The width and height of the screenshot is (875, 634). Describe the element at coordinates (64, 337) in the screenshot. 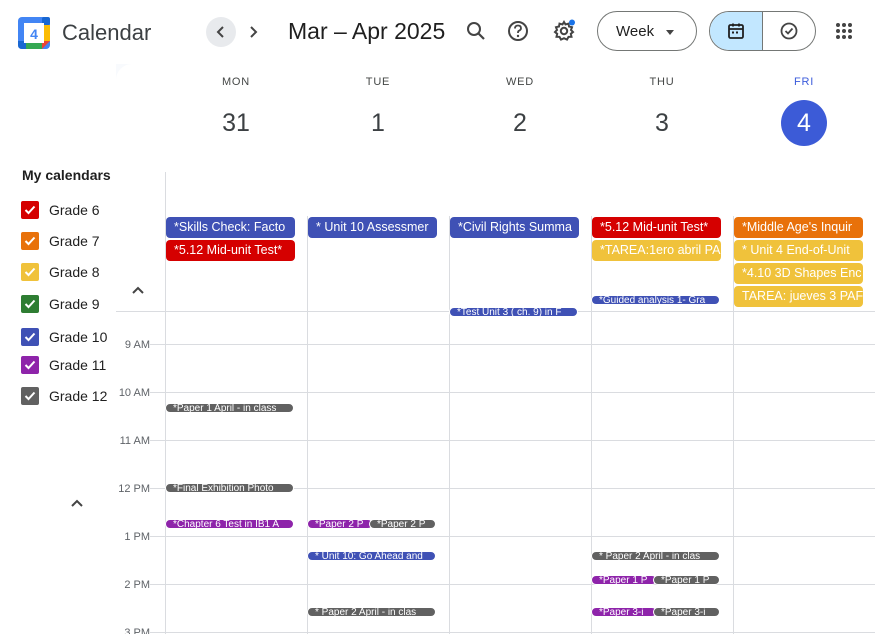

I see `calendar-item: Grade 10` at that location.